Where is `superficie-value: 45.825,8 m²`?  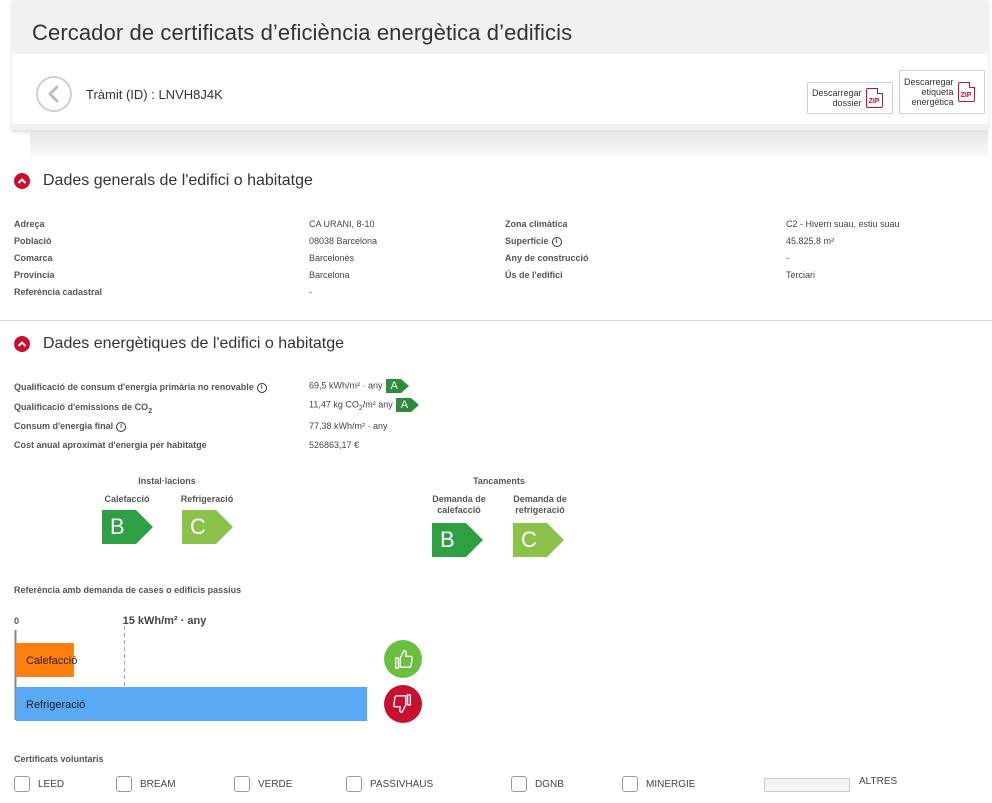
superficie-value: 45.825,8 m² is located at coordinates (810, 241).